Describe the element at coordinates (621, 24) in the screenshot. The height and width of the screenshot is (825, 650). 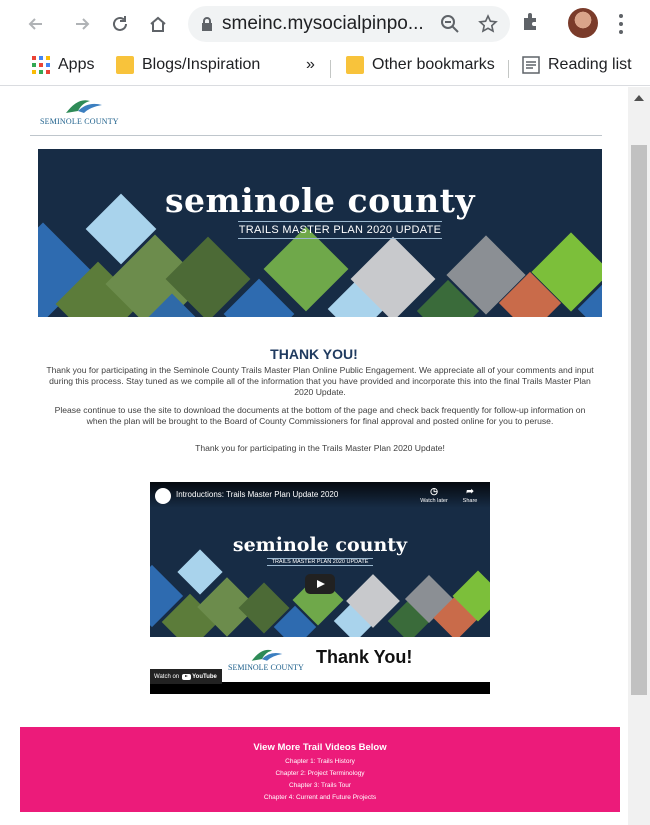
I see `browser-menu-icon` at that location.